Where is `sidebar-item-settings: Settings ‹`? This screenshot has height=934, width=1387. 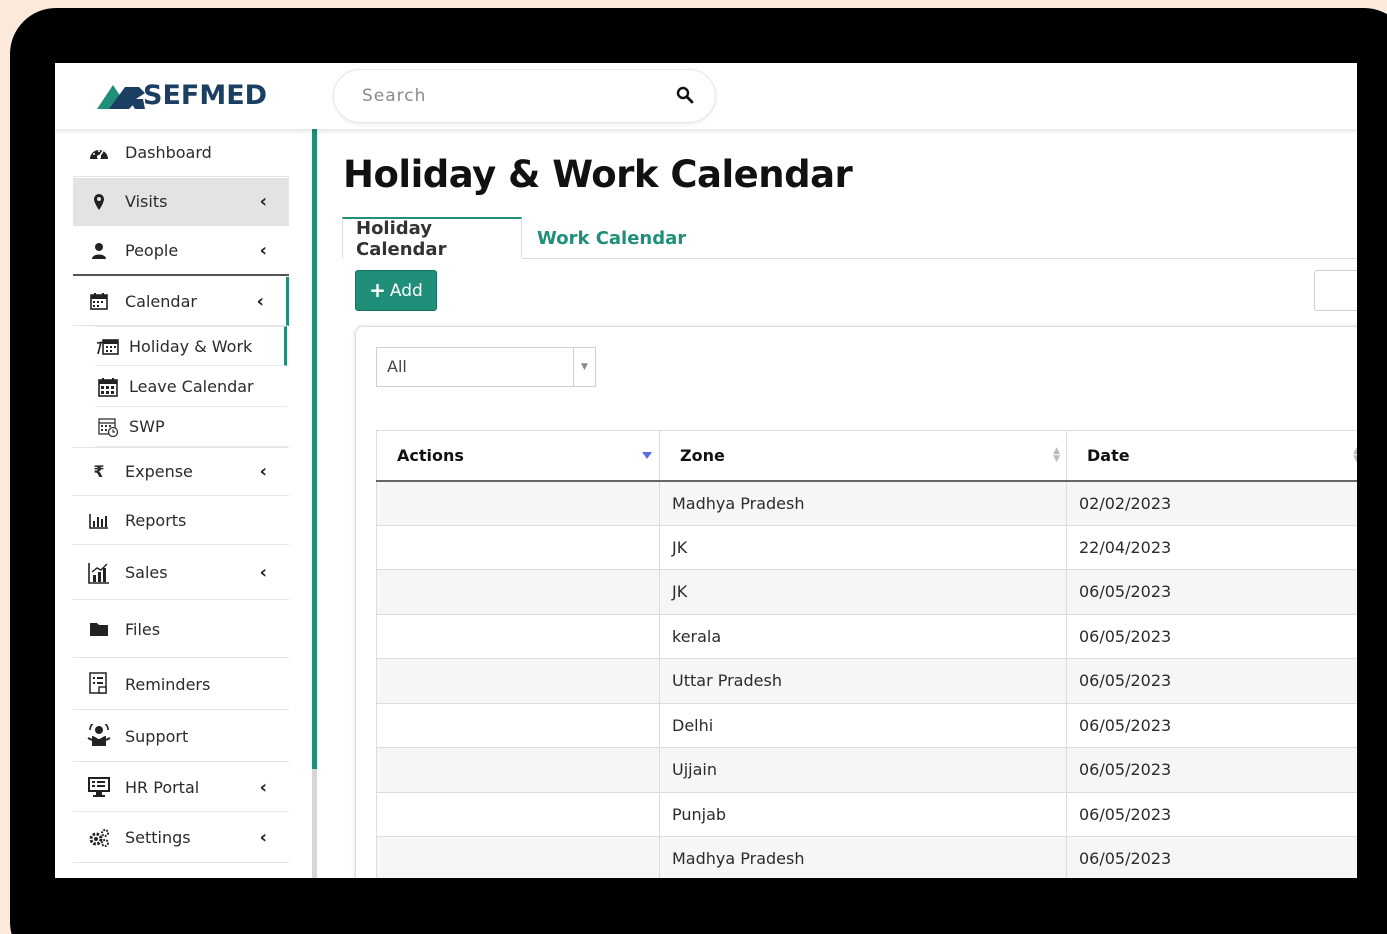
sidebar-item-settings: Settings ‹ is located at coordinates (181, 838).